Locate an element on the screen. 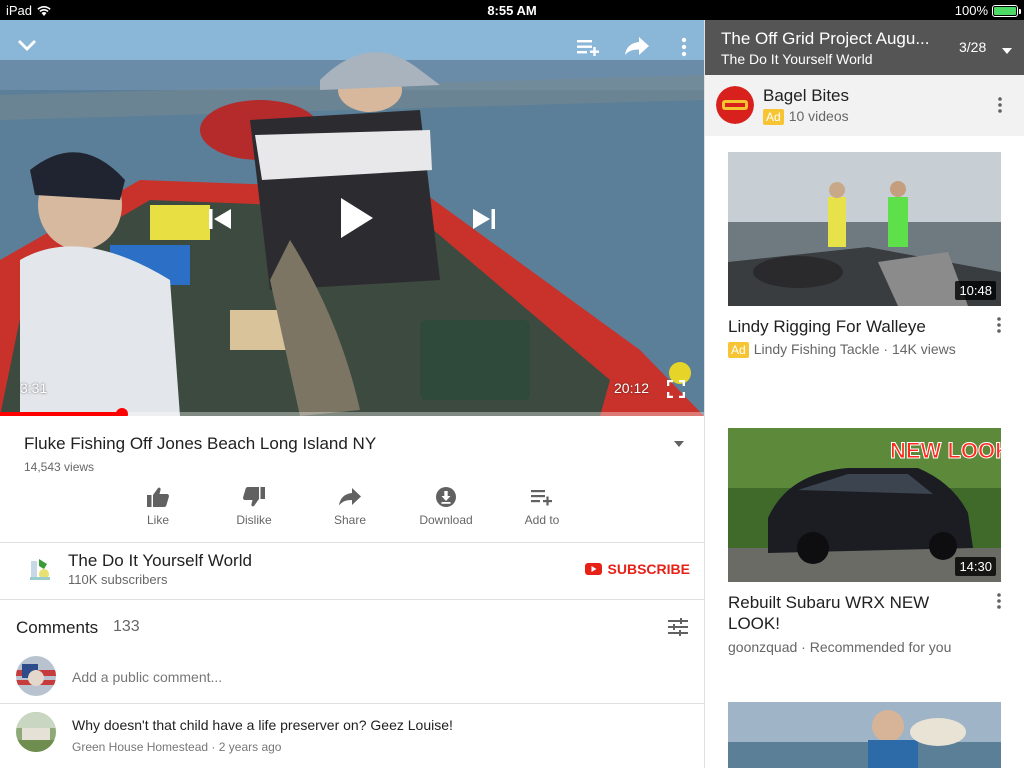 Image resolution: width=1024 pixels, height=768 pixels. thumbnail-overlay-text: NEW LOOK is located at coordinates (945, 450).